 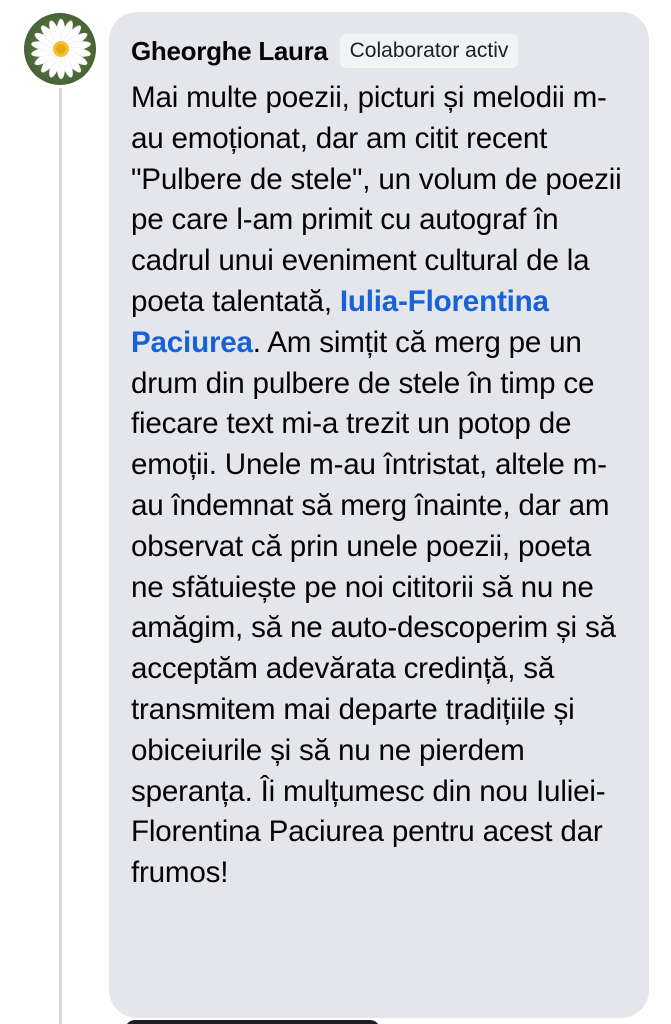 I want to click on daisy-flower-icon, so click(x=61, y=49).